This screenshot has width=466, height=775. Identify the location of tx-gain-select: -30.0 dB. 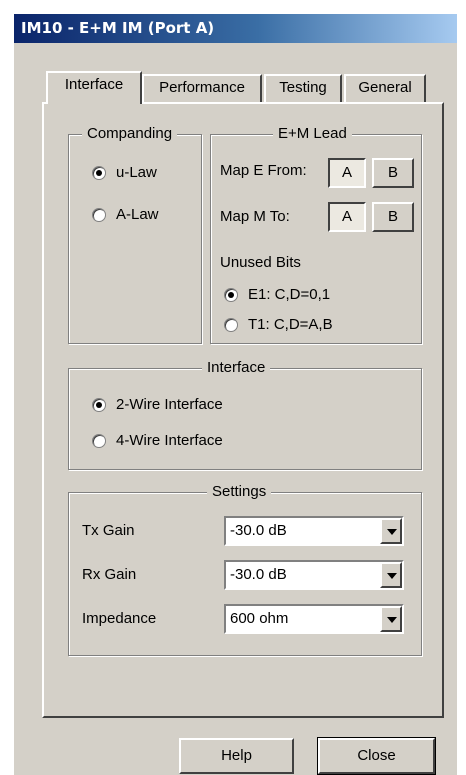
(314, 531).